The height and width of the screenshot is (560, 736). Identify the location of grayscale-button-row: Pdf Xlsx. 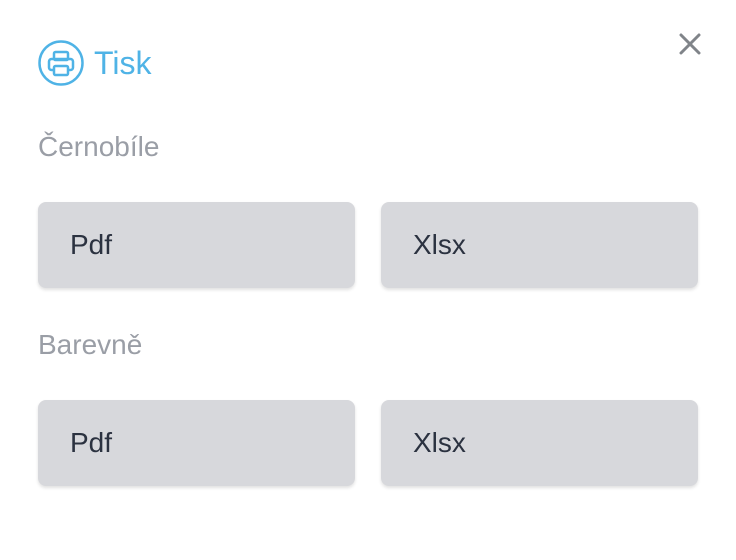
(368, 245).